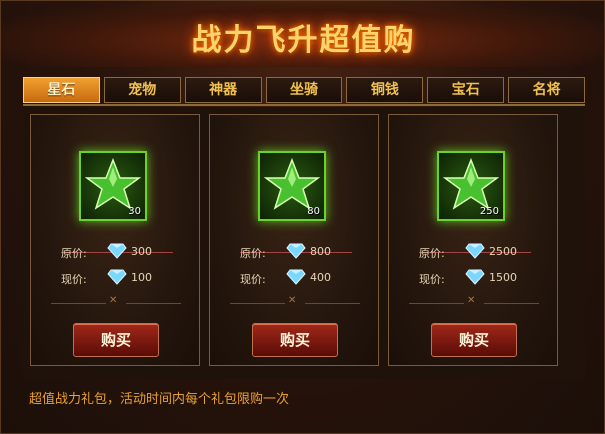 The height and width of the screenshot is (434, 605). Describe the element at coordinates (304, 105) in the screenshot. I see `tab-underline` at that location.